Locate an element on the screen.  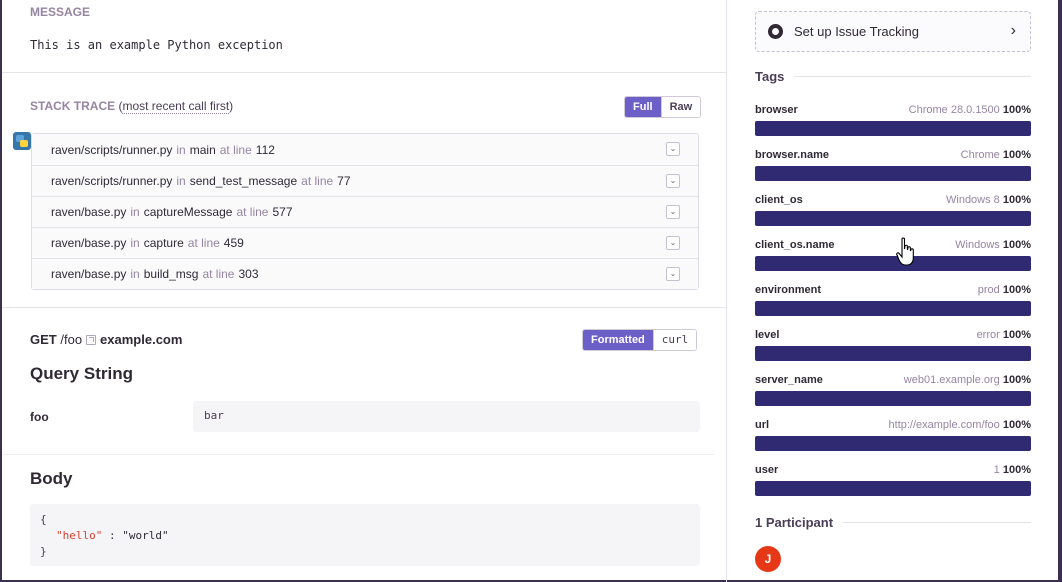
body-heading: Body is located at coordinates (51, 478).